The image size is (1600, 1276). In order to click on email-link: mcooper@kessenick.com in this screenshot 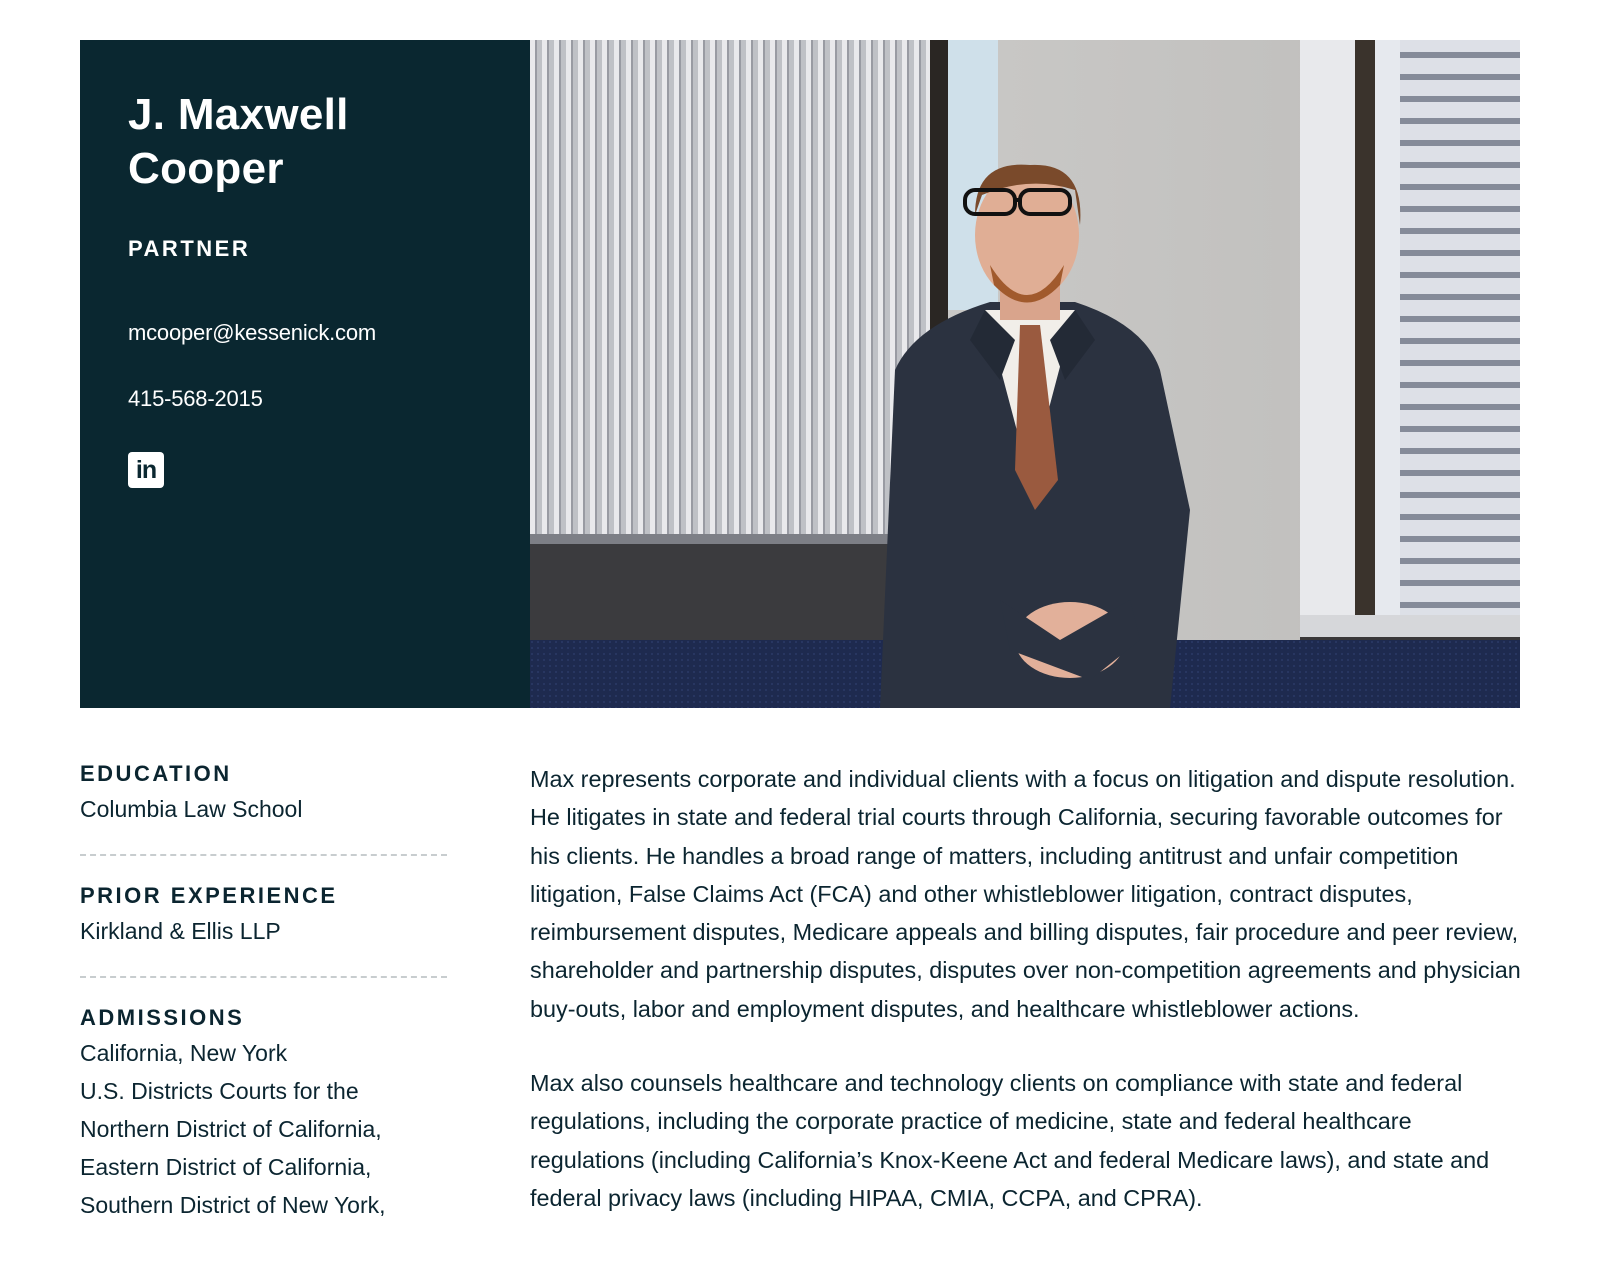, I will do `click(305, 333)`.